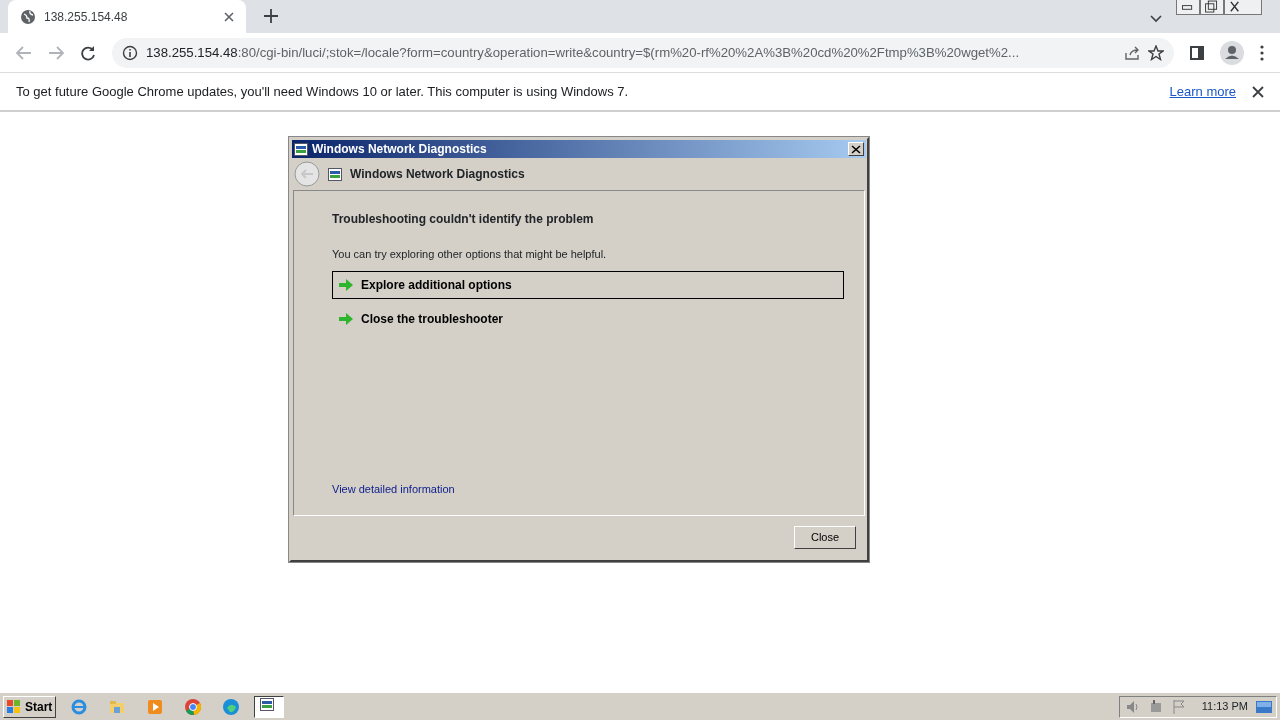  What do you see at coordinates (271, 16) in the screenshot?
I see `new-tab-icon` at bounding box center [271, 16].